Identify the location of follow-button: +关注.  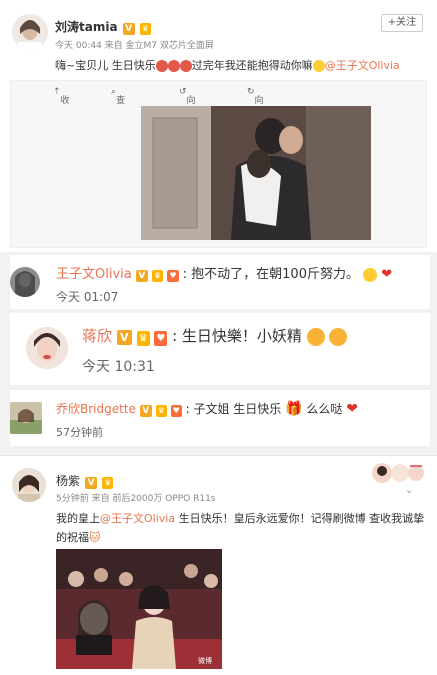
(402, 23).